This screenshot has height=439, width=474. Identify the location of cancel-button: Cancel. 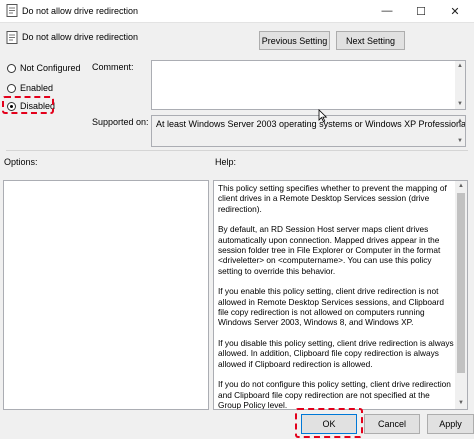
(392, 424).